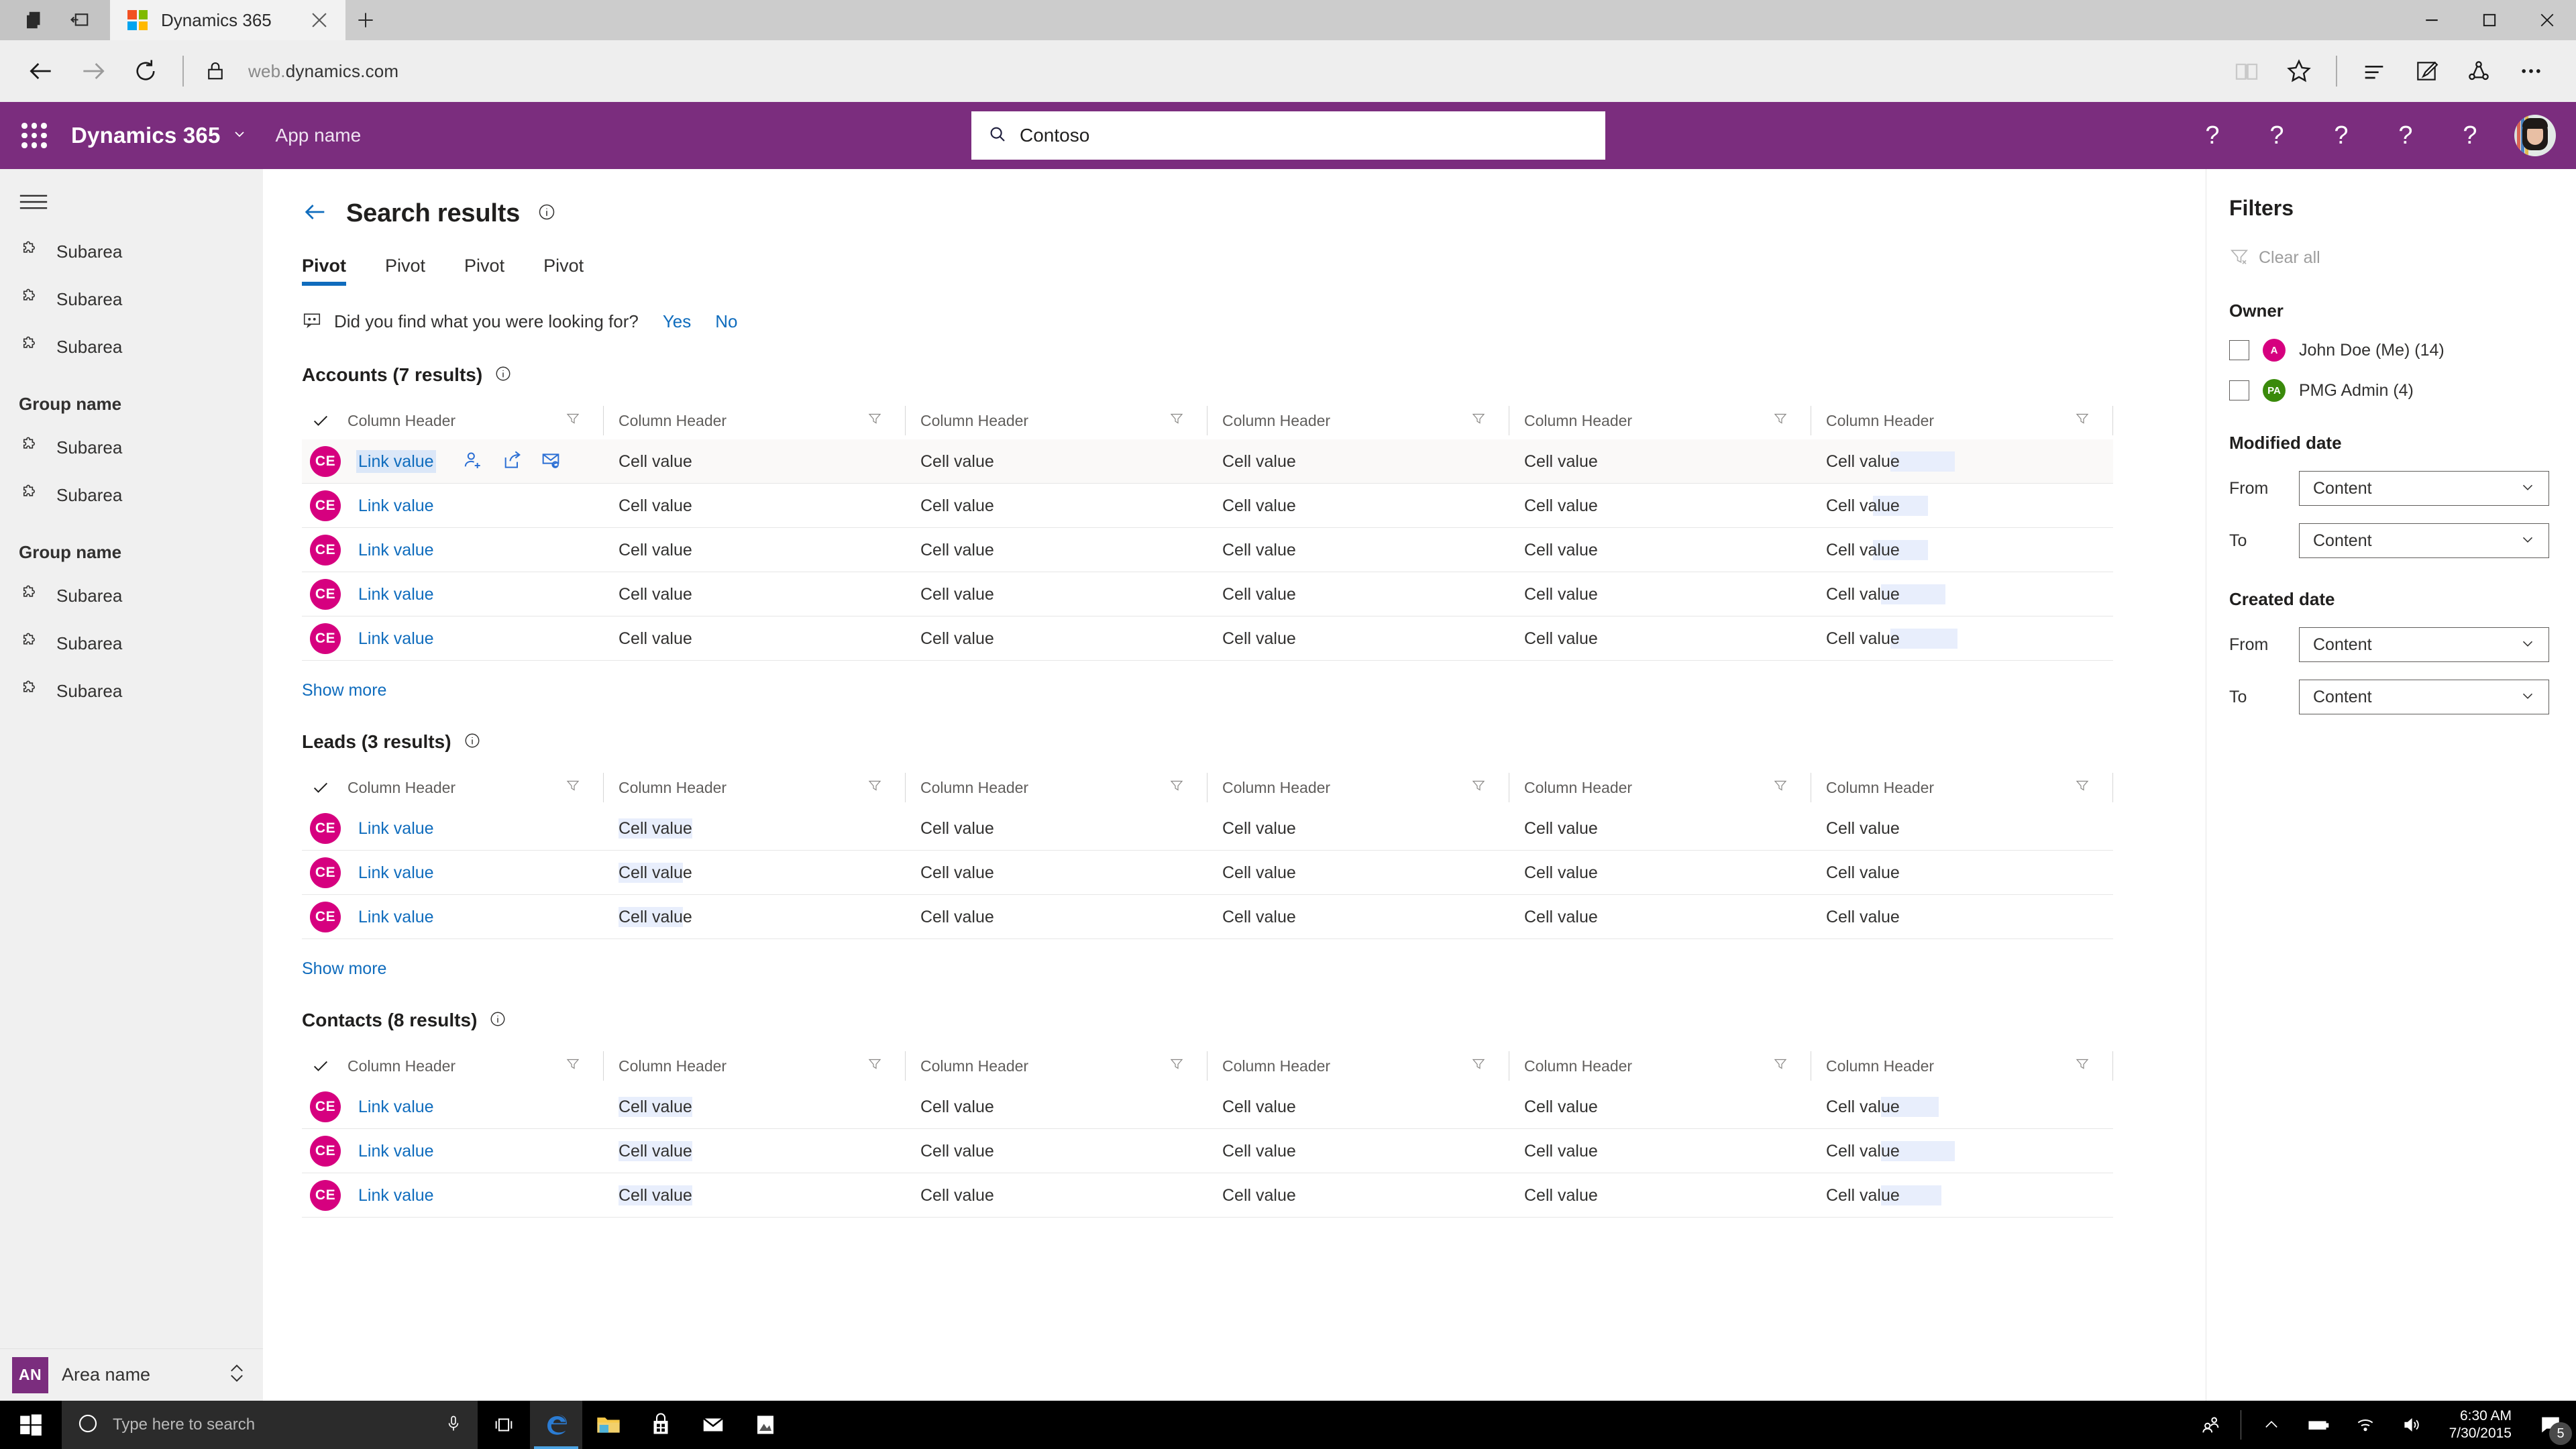  I want to click on header-icon-1: ?, so click(2212, 135).